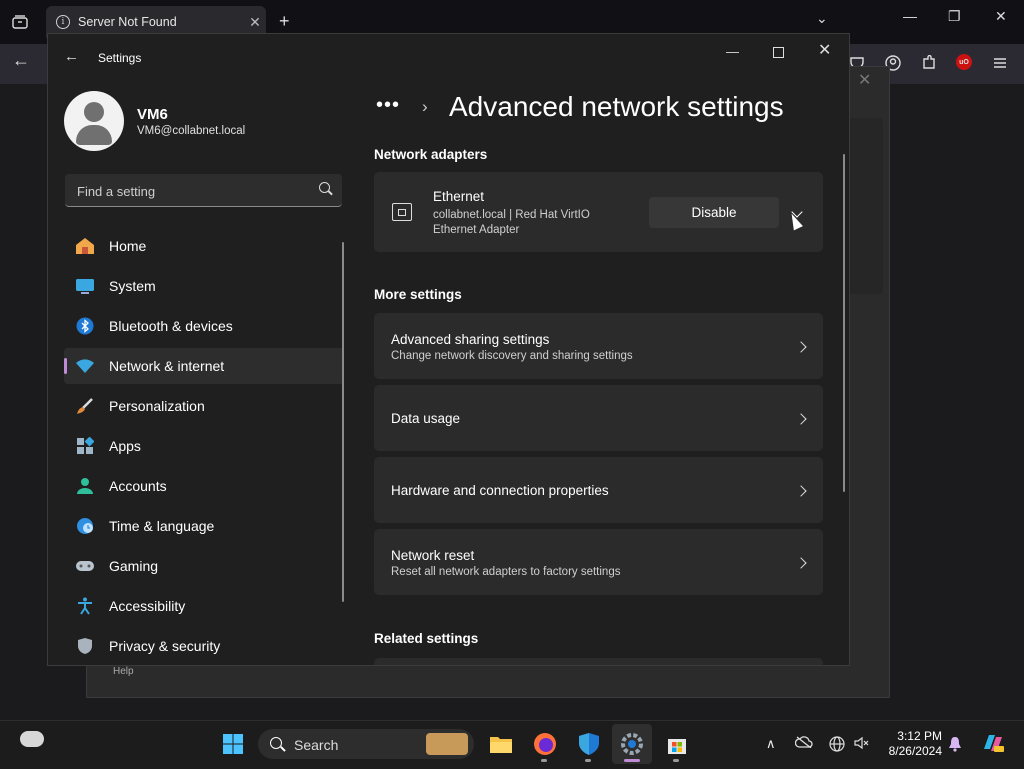 This screenshot has height=769, width=1024. Describe the element at coordinates (85, 246) in the screenshot. I see `home-icon` at that location.